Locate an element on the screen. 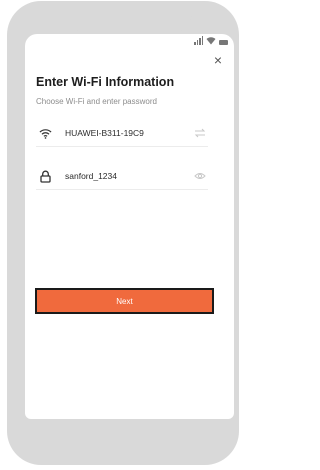 This screenshot has height=470, width=320. close-icon: × is located at coordinates (217, 60).